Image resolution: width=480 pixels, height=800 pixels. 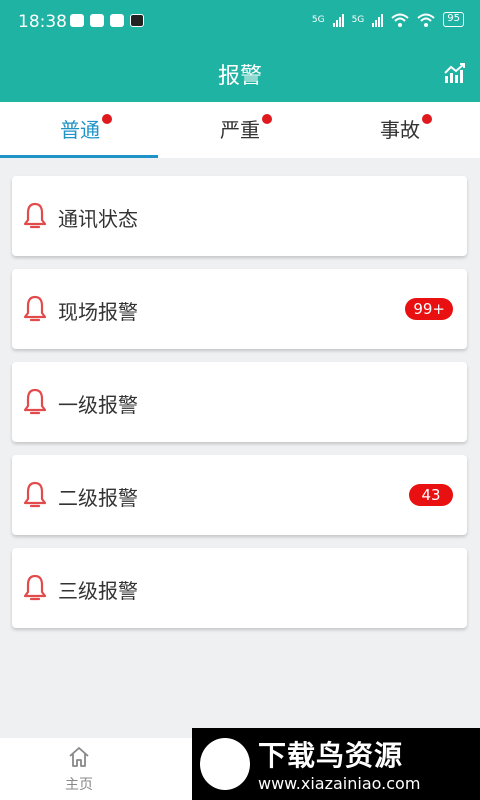 I want to click on chat-icon, so click(x=97, y=20).